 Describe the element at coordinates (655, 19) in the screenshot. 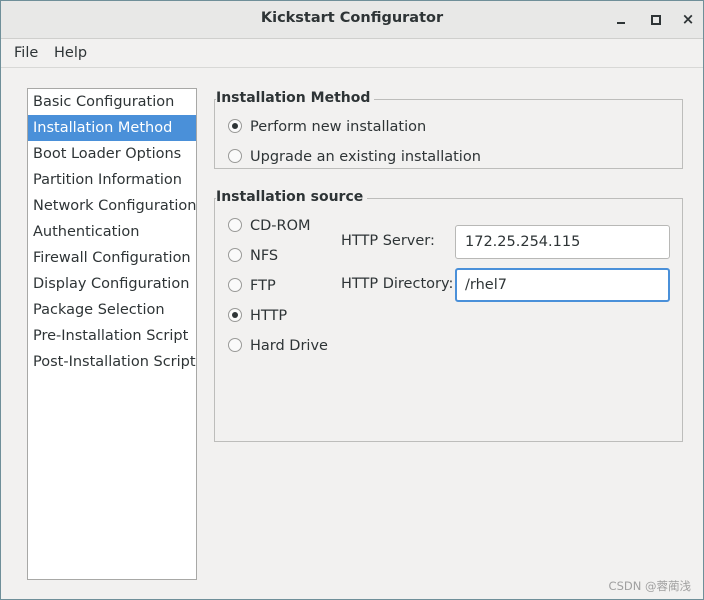

I see `maximize-icon` at that location.